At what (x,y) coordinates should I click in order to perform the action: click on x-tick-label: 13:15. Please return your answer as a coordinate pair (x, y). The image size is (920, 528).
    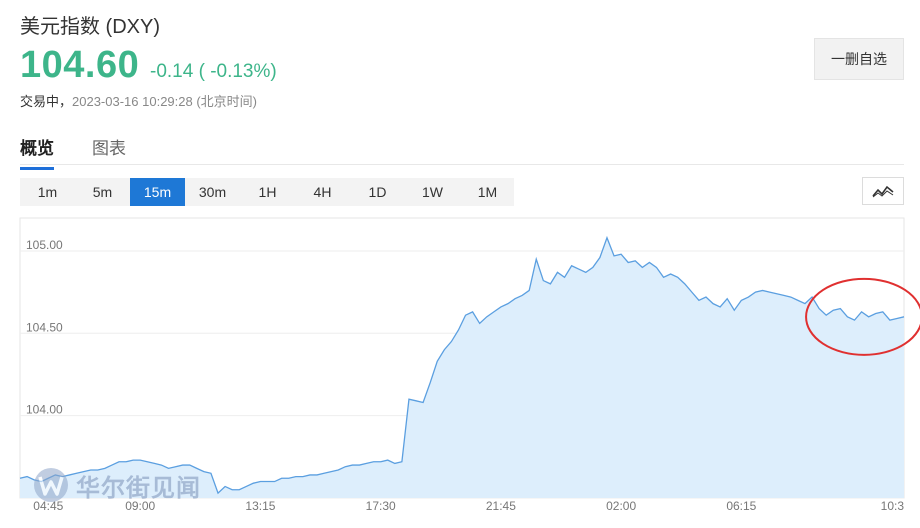
    Looking at the image, I should click on (260, 506).